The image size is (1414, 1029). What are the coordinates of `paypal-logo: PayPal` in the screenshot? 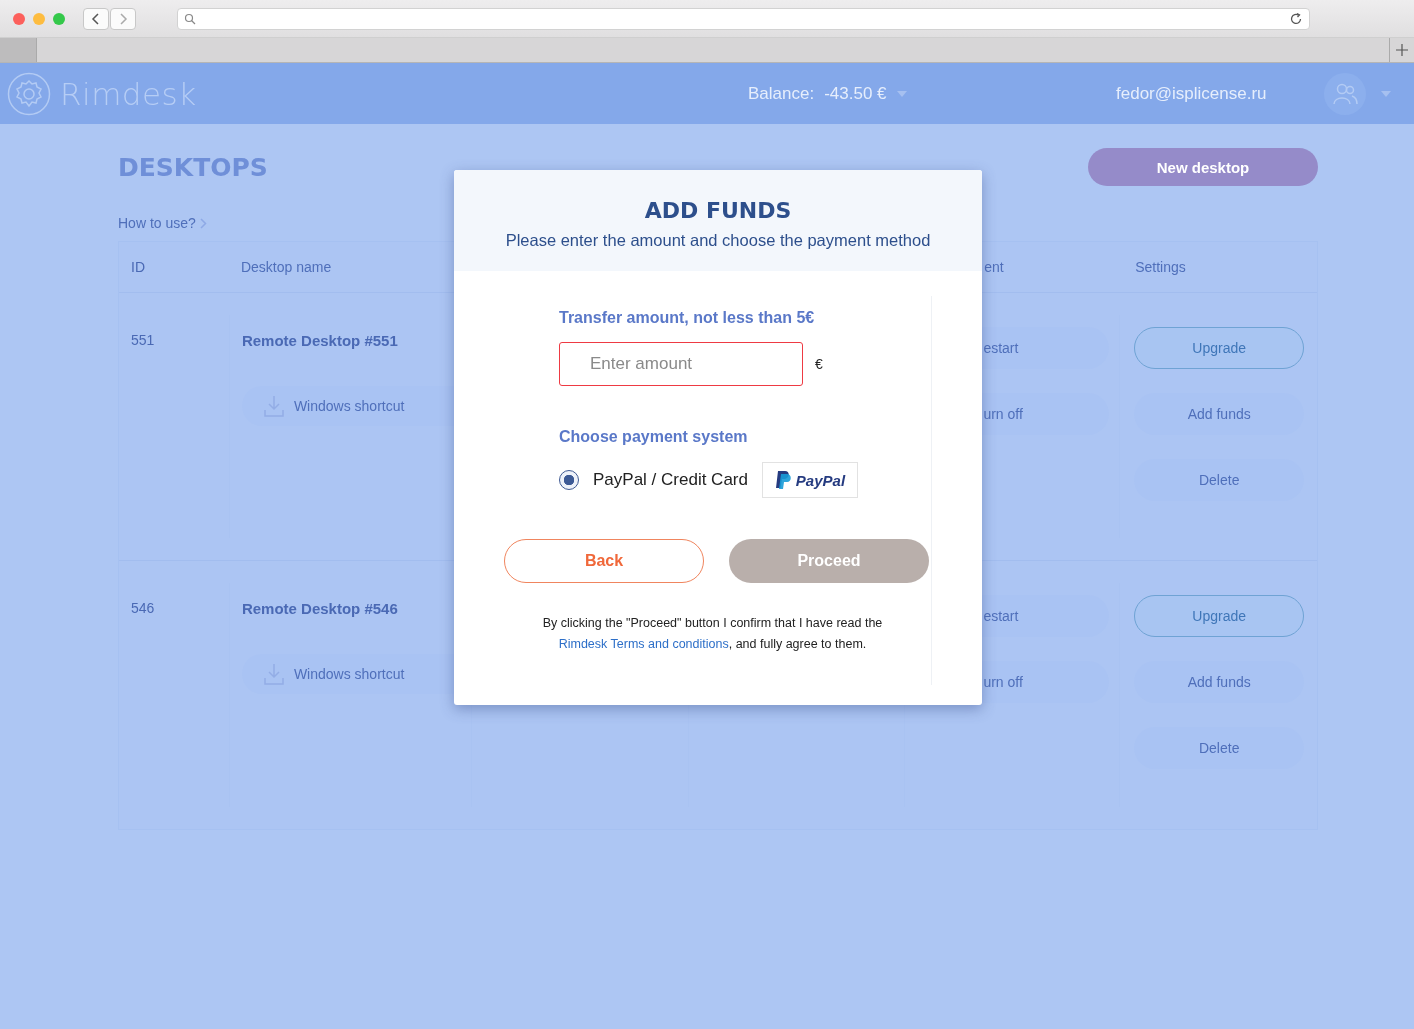 It's located at (809, 480).